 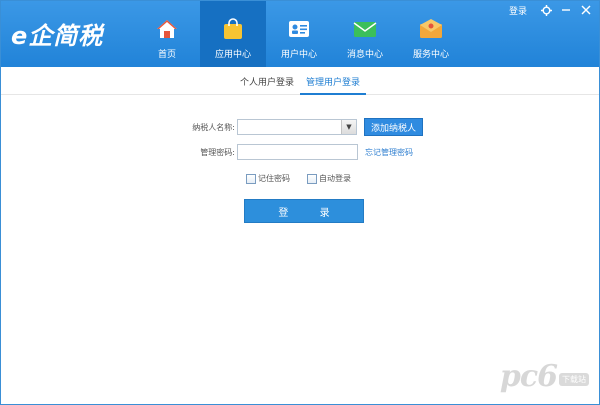 What do you see at coordinates (267, 86) in the screenshot?
I see `tab-personal-login: 个人用户登录` at bounding box center [267, 86].